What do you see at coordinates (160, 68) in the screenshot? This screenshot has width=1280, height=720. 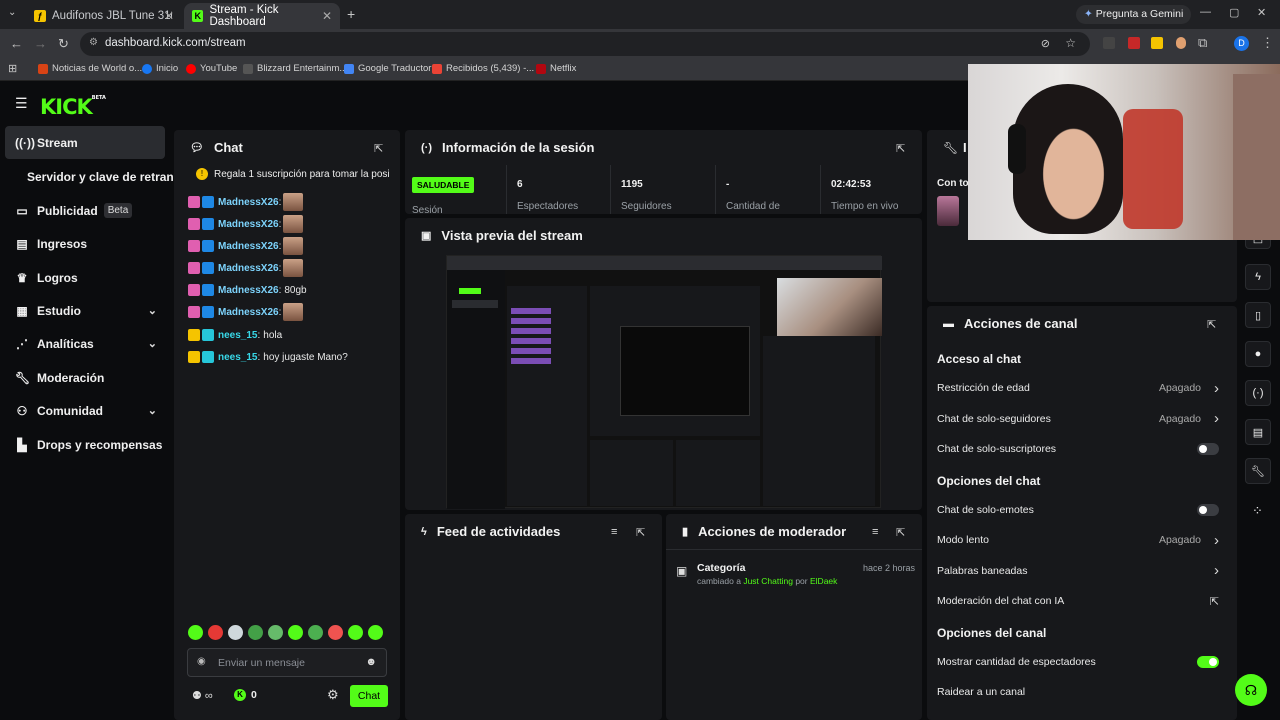 I see `bookmark-item: Inicio` at bounding box center [160, 68].